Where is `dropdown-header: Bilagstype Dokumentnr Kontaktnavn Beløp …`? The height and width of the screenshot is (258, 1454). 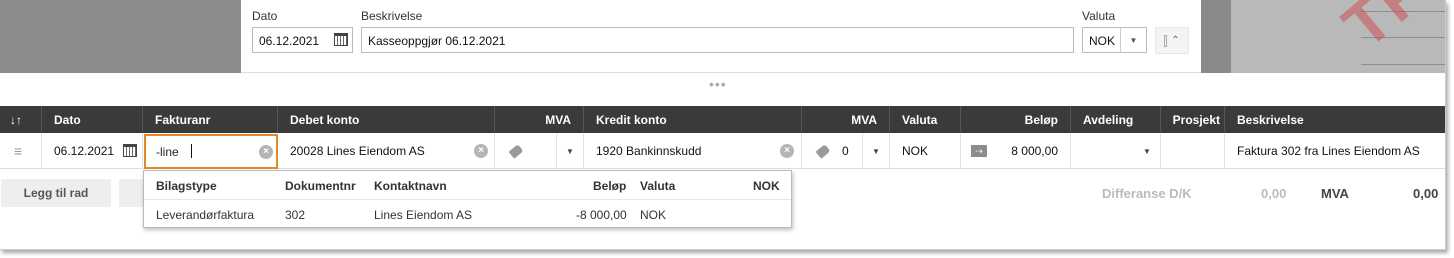
dropdown-header: Bilagstype Dokumentnr Kontaktnavn Beløp … is located at coordinates (467, 185).